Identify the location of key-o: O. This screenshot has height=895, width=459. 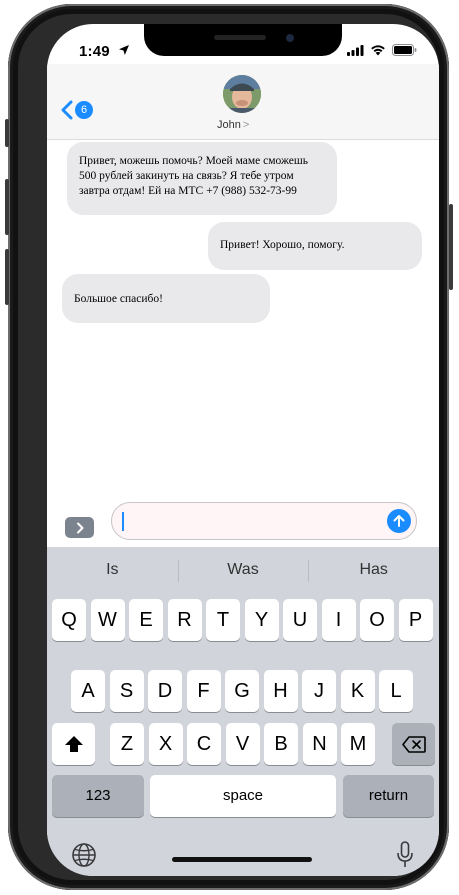
(377, 620).